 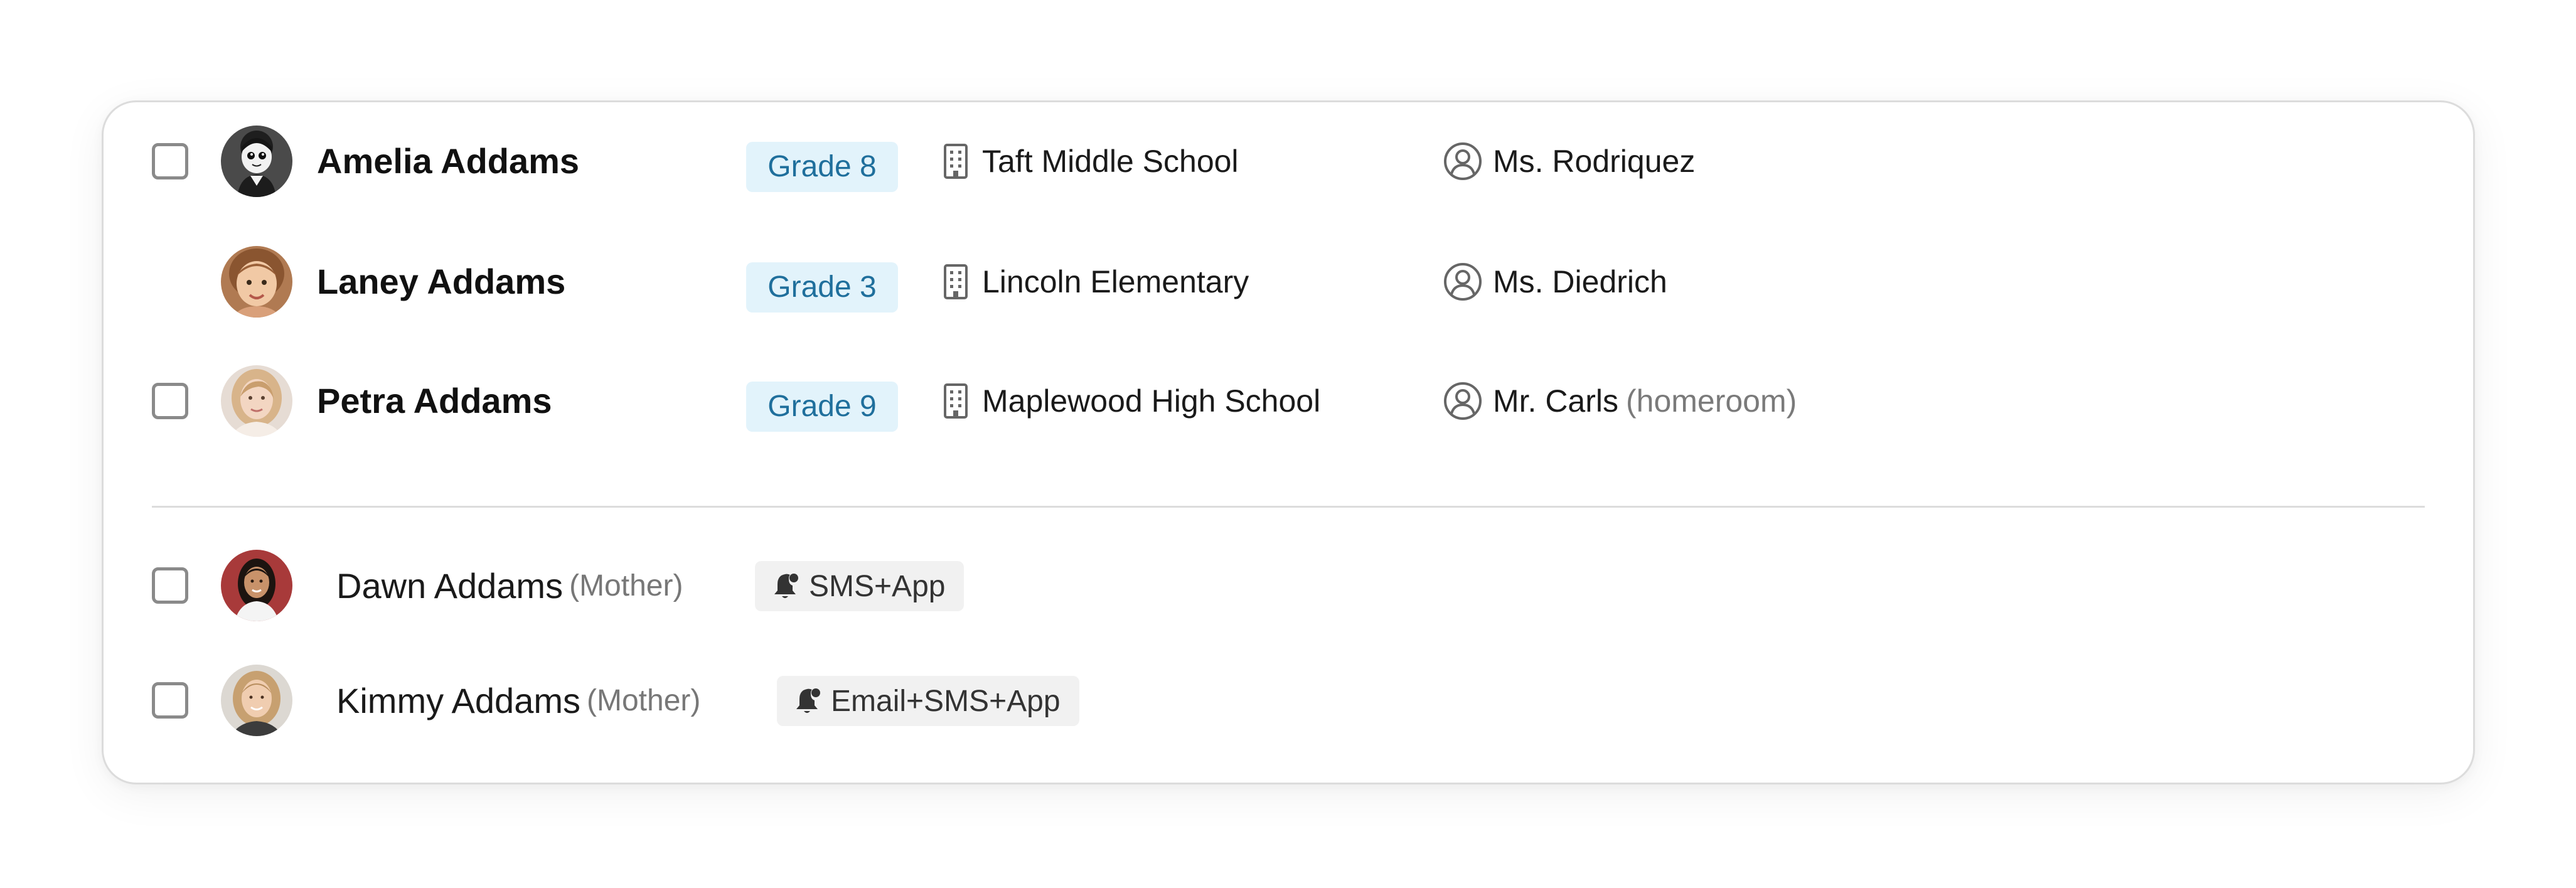 I want to click on student-row: Laney Addams Grade 3 Lincoln Elementary, so click(x=1288, y=282).